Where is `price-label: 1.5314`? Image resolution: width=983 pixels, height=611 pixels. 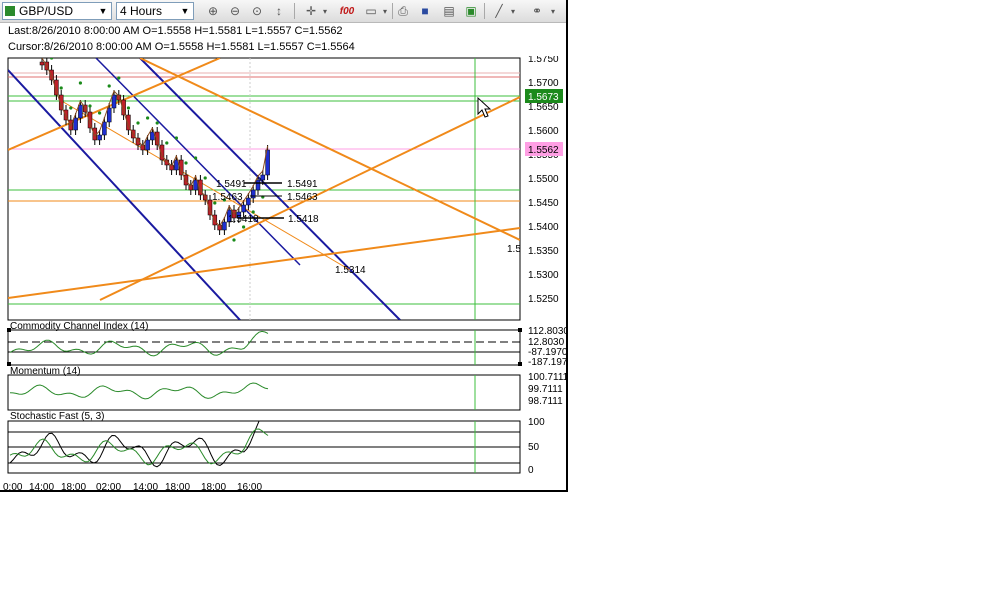 price-label: 1.5314 is located at coordinates (350, 270).